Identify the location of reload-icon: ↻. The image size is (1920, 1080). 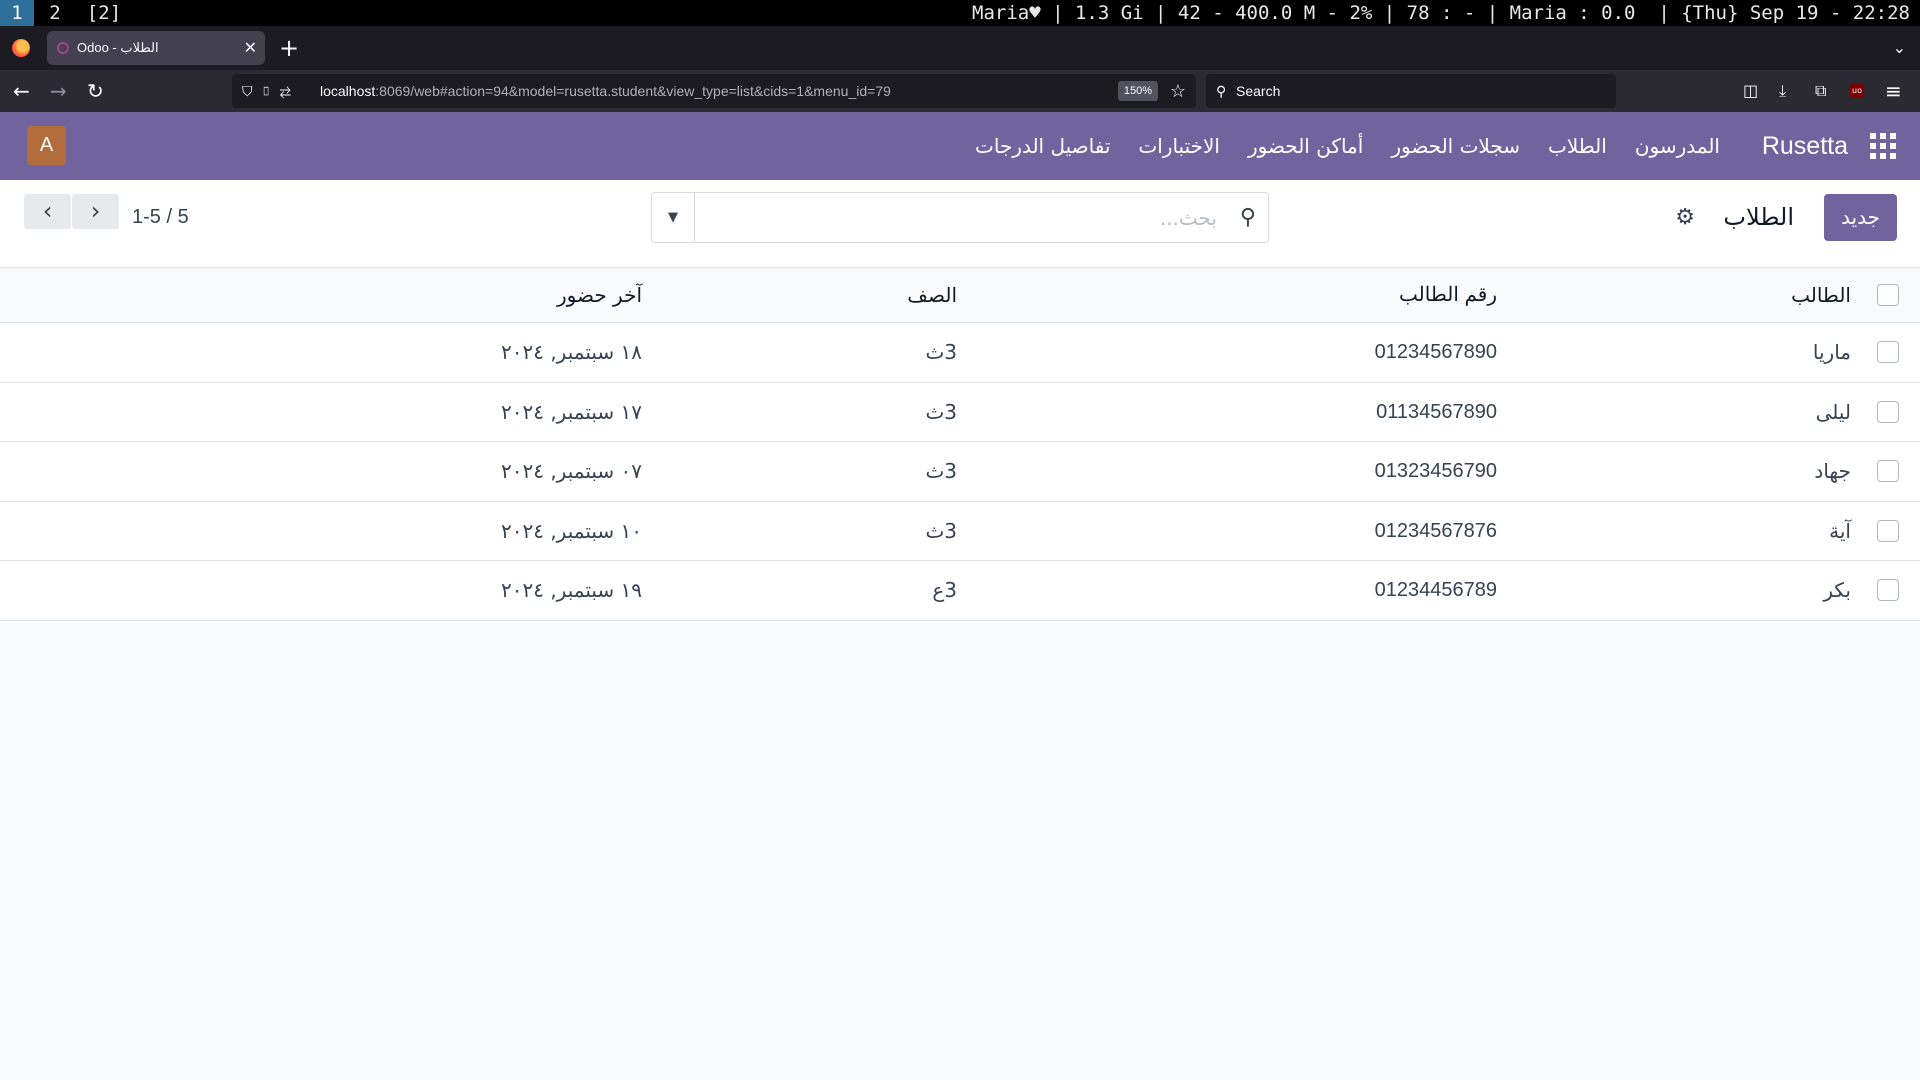
(95, 91).